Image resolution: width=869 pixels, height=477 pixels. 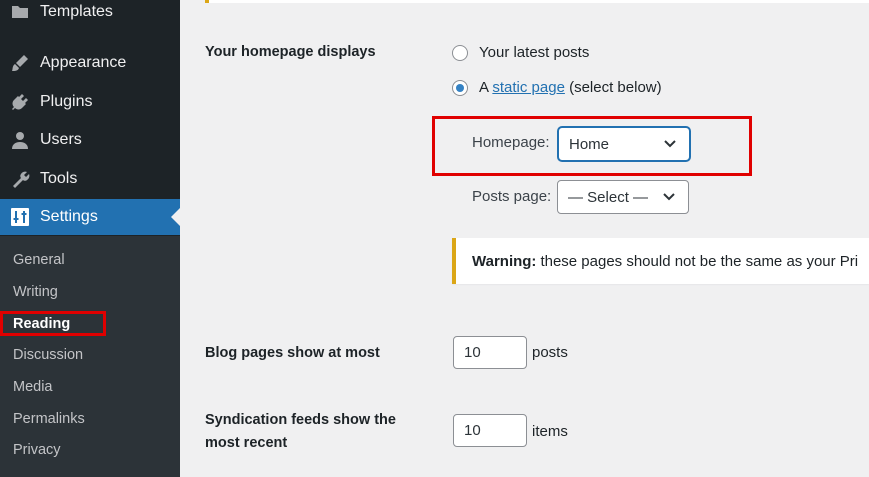 I want to click on submenu-item-permalinks: Permalinks, so click(x=49, y=419).